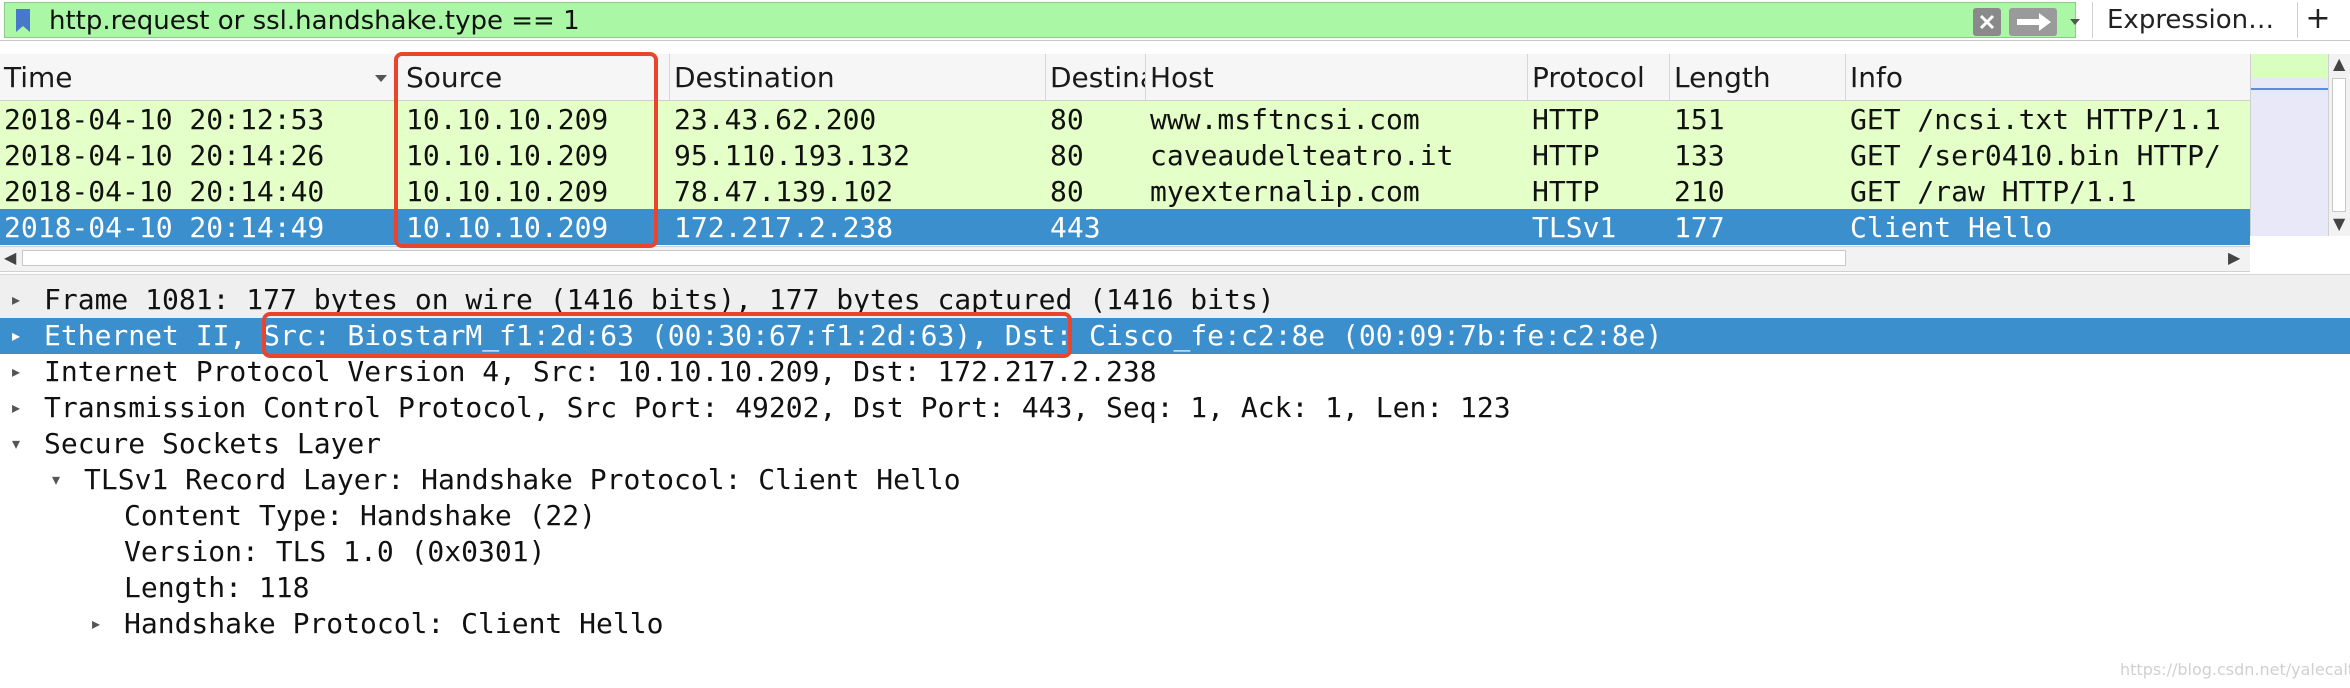 The width and height of the screenshot is (2350, 688). I want to click on packet-cell-destination: 172.217.2.238, so click(784, 227).